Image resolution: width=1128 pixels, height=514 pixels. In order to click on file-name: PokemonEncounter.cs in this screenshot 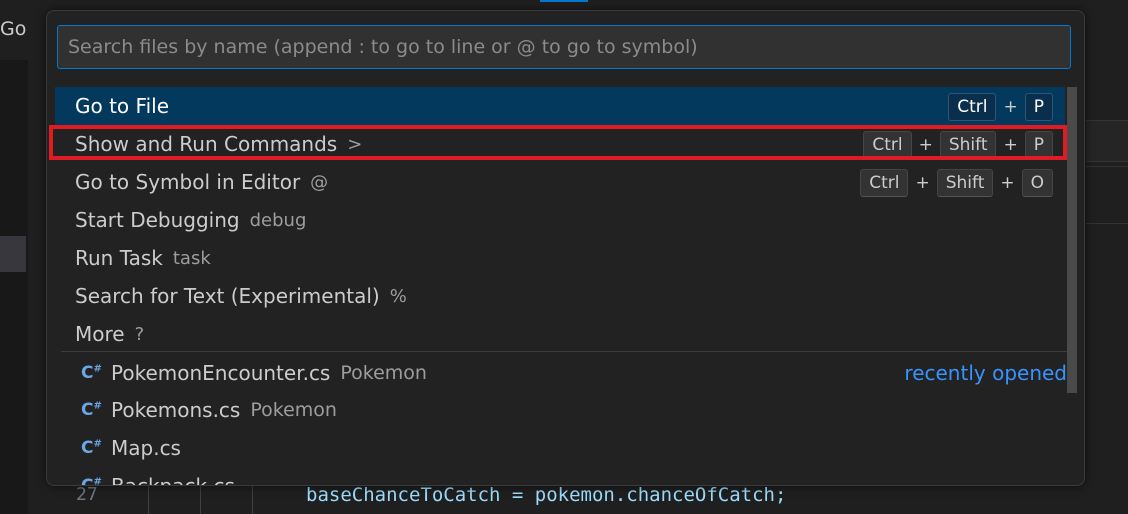, I will do `click(221, 373)`.